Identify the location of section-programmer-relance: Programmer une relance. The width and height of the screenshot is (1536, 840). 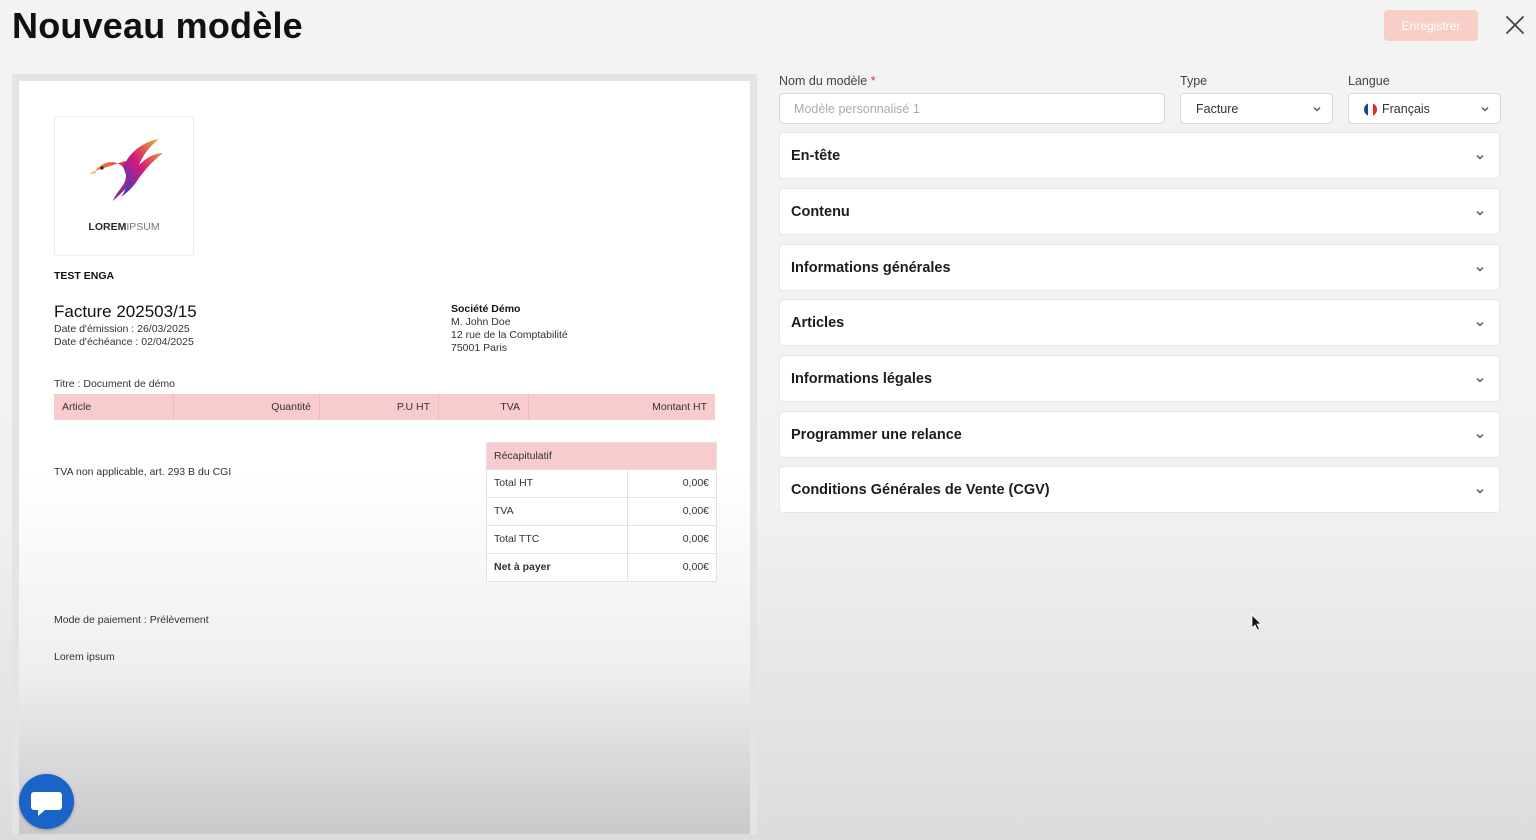
(1139, 434).